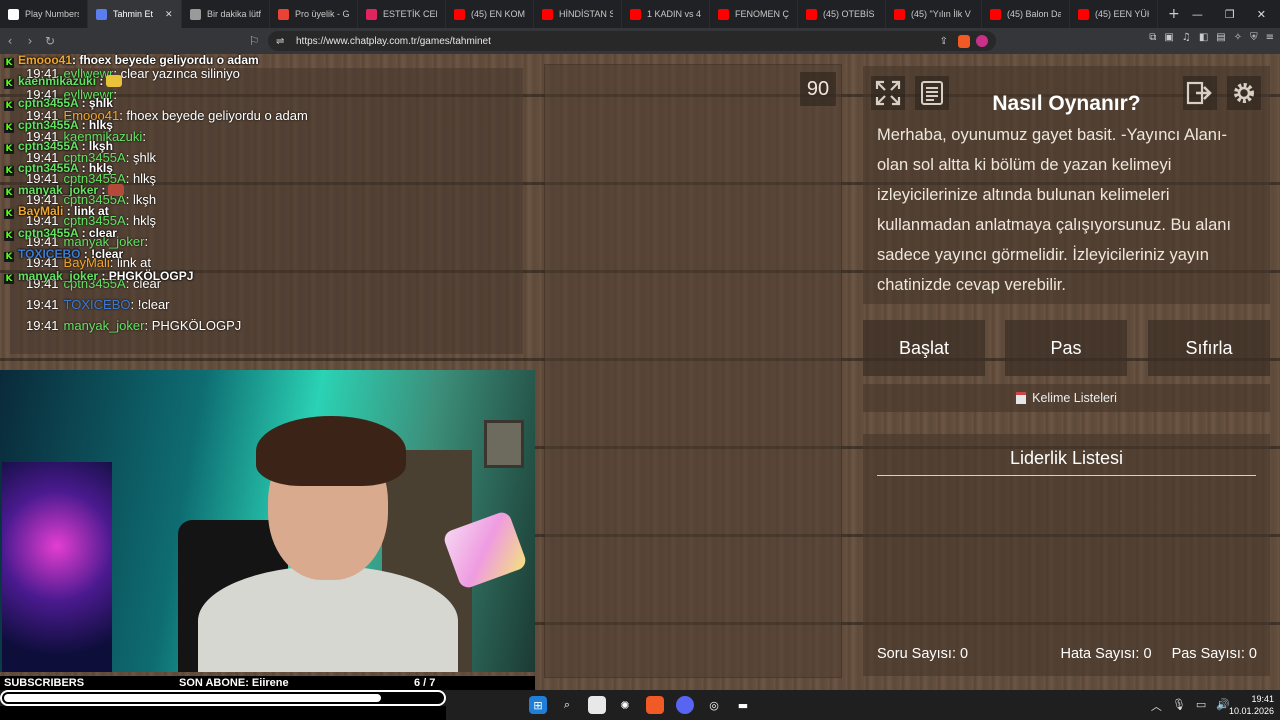 This screenshot has height=720, width=1280. What do you see at coordinates (146, 276) in the screenshot?
I see `chat-message: : PHGKÖLOGPJ` at bounding box center [146, 276].